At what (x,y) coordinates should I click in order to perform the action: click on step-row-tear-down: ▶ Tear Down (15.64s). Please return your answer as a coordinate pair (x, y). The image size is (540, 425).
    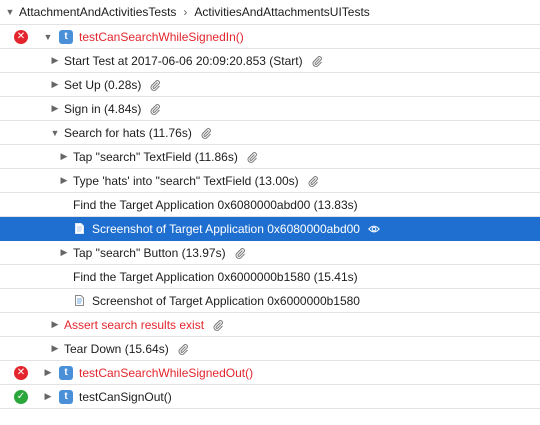
    Looking at the image, I should click on (270, 349).